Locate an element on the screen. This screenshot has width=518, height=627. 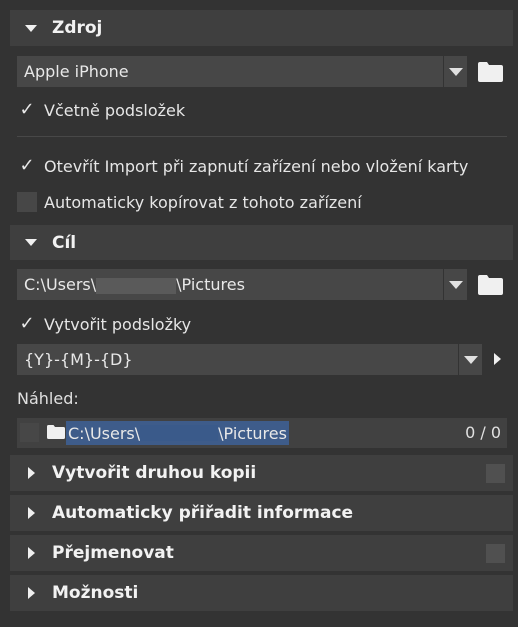
destination-path-select: C:\Users\ \Pictures is located at coordinates (242, 284).